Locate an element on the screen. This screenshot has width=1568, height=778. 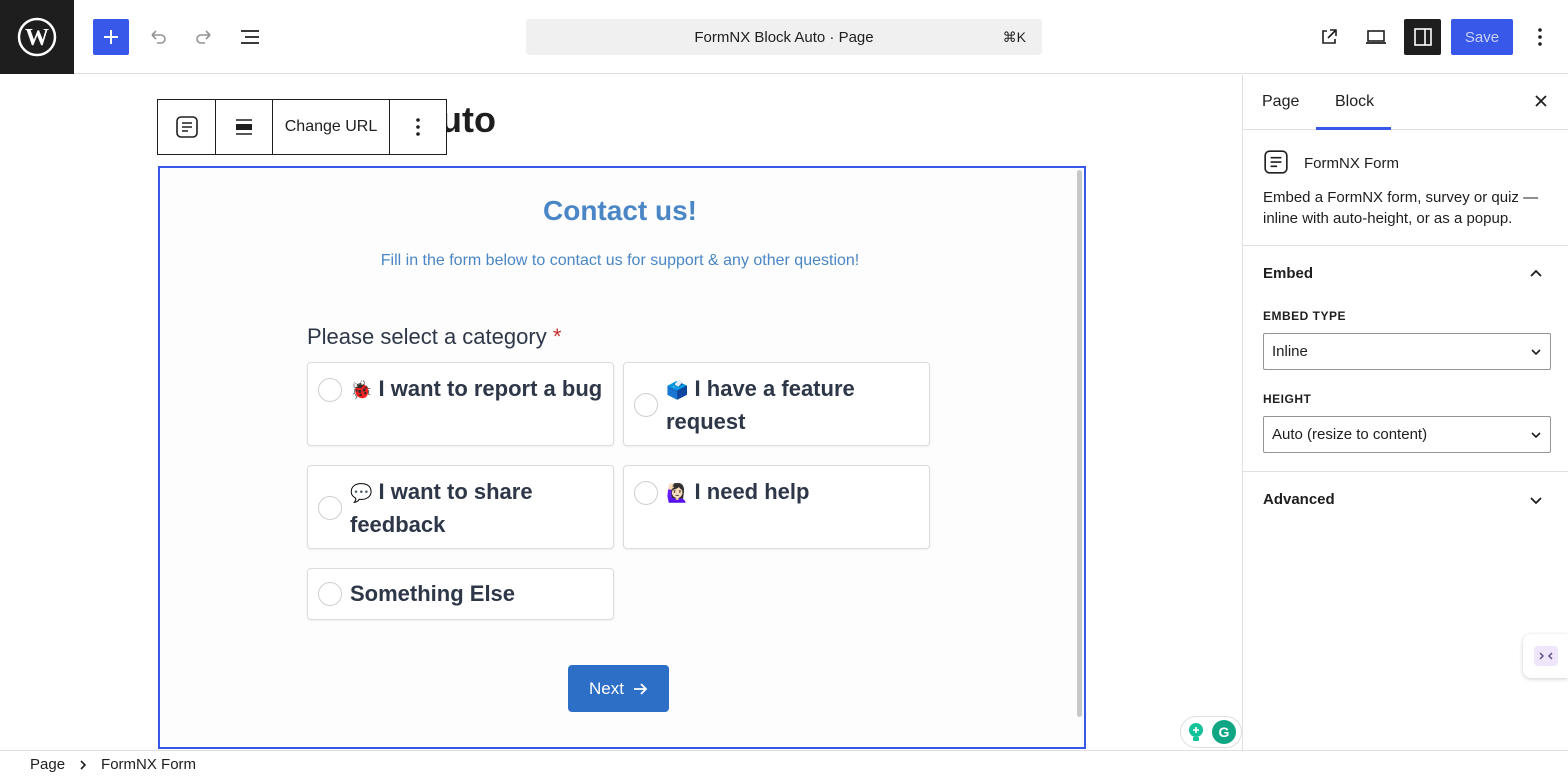
embed-type-select: Inline is located at coordinates (1407, 351).